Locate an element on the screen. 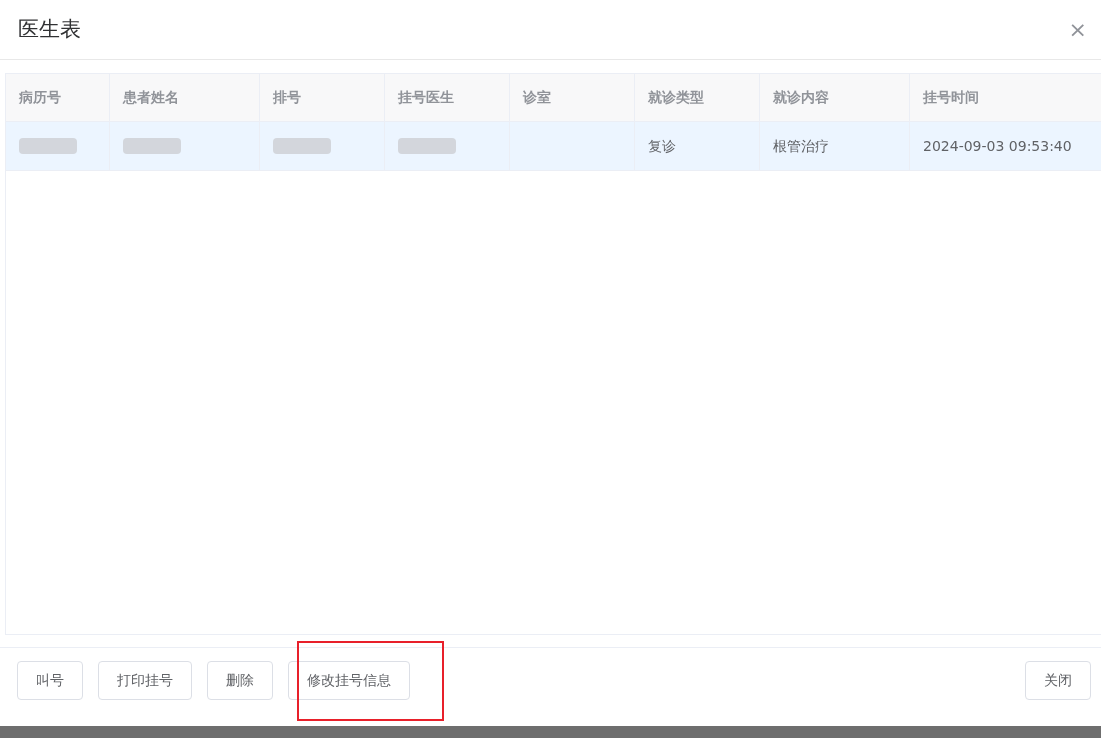  table-cell-text: 根管治疗 is located at coordinates (801, 146).